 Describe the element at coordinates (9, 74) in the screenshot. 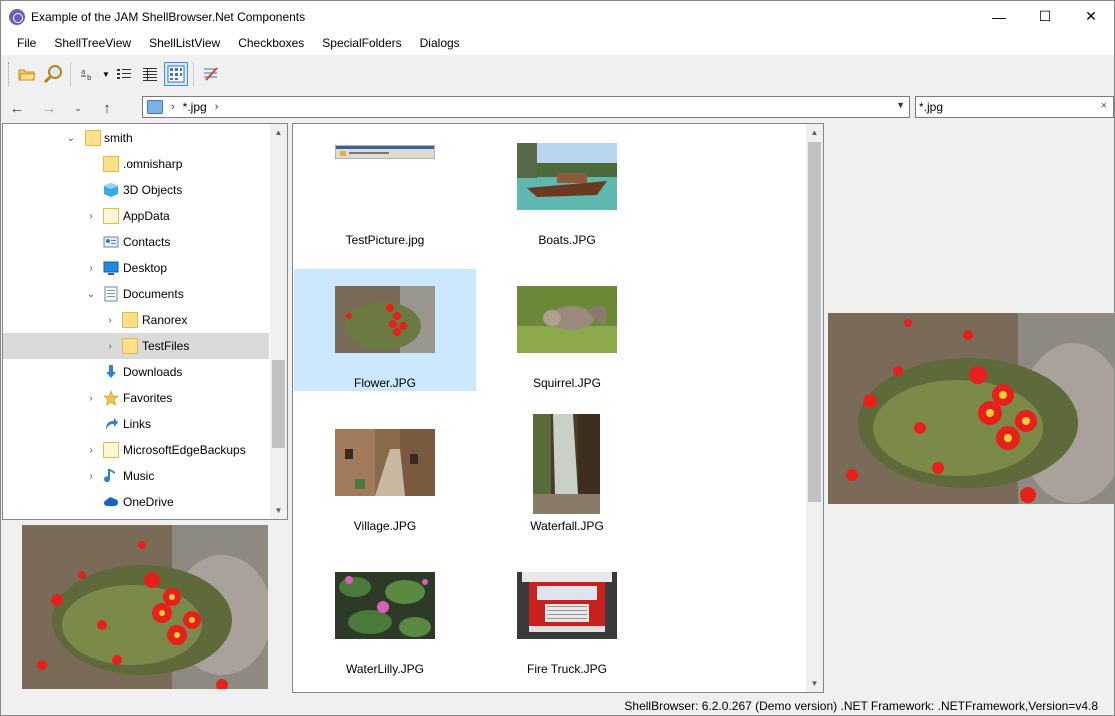

I see `toolbar-grip` at that location.